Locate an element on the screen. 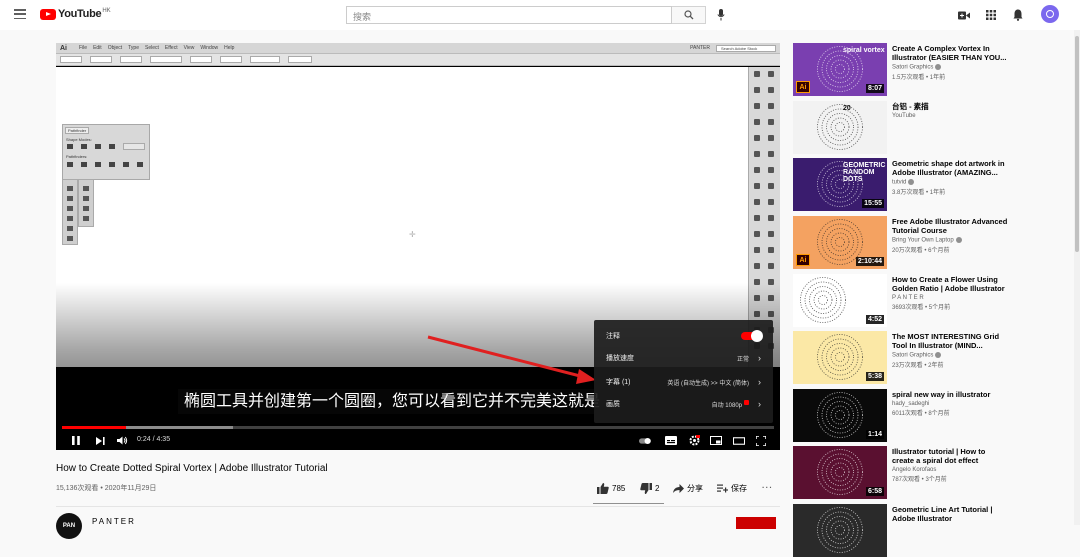 The width and height of the screenshot is (1080, 557). recommended-channel: tutvid is located at coordinates (950, 182).